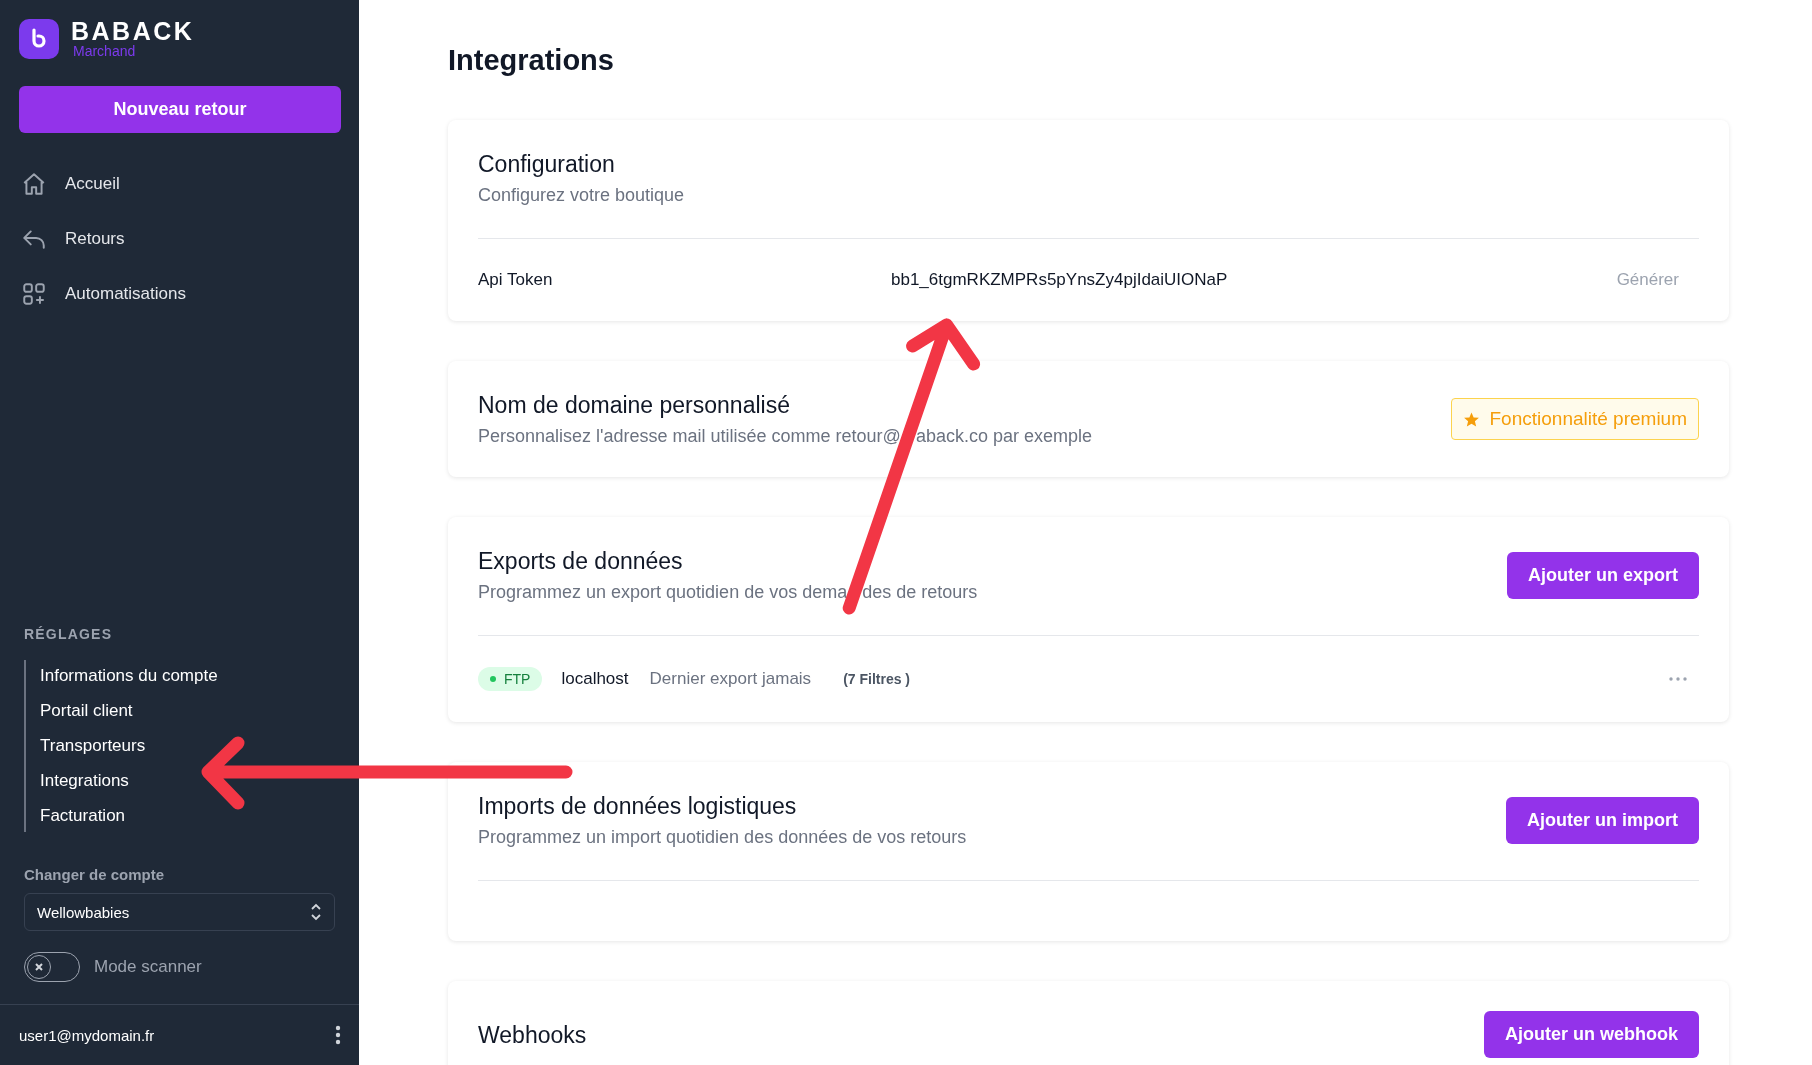  I want to click on settings-link: Transporteurs, so click(187, 746).